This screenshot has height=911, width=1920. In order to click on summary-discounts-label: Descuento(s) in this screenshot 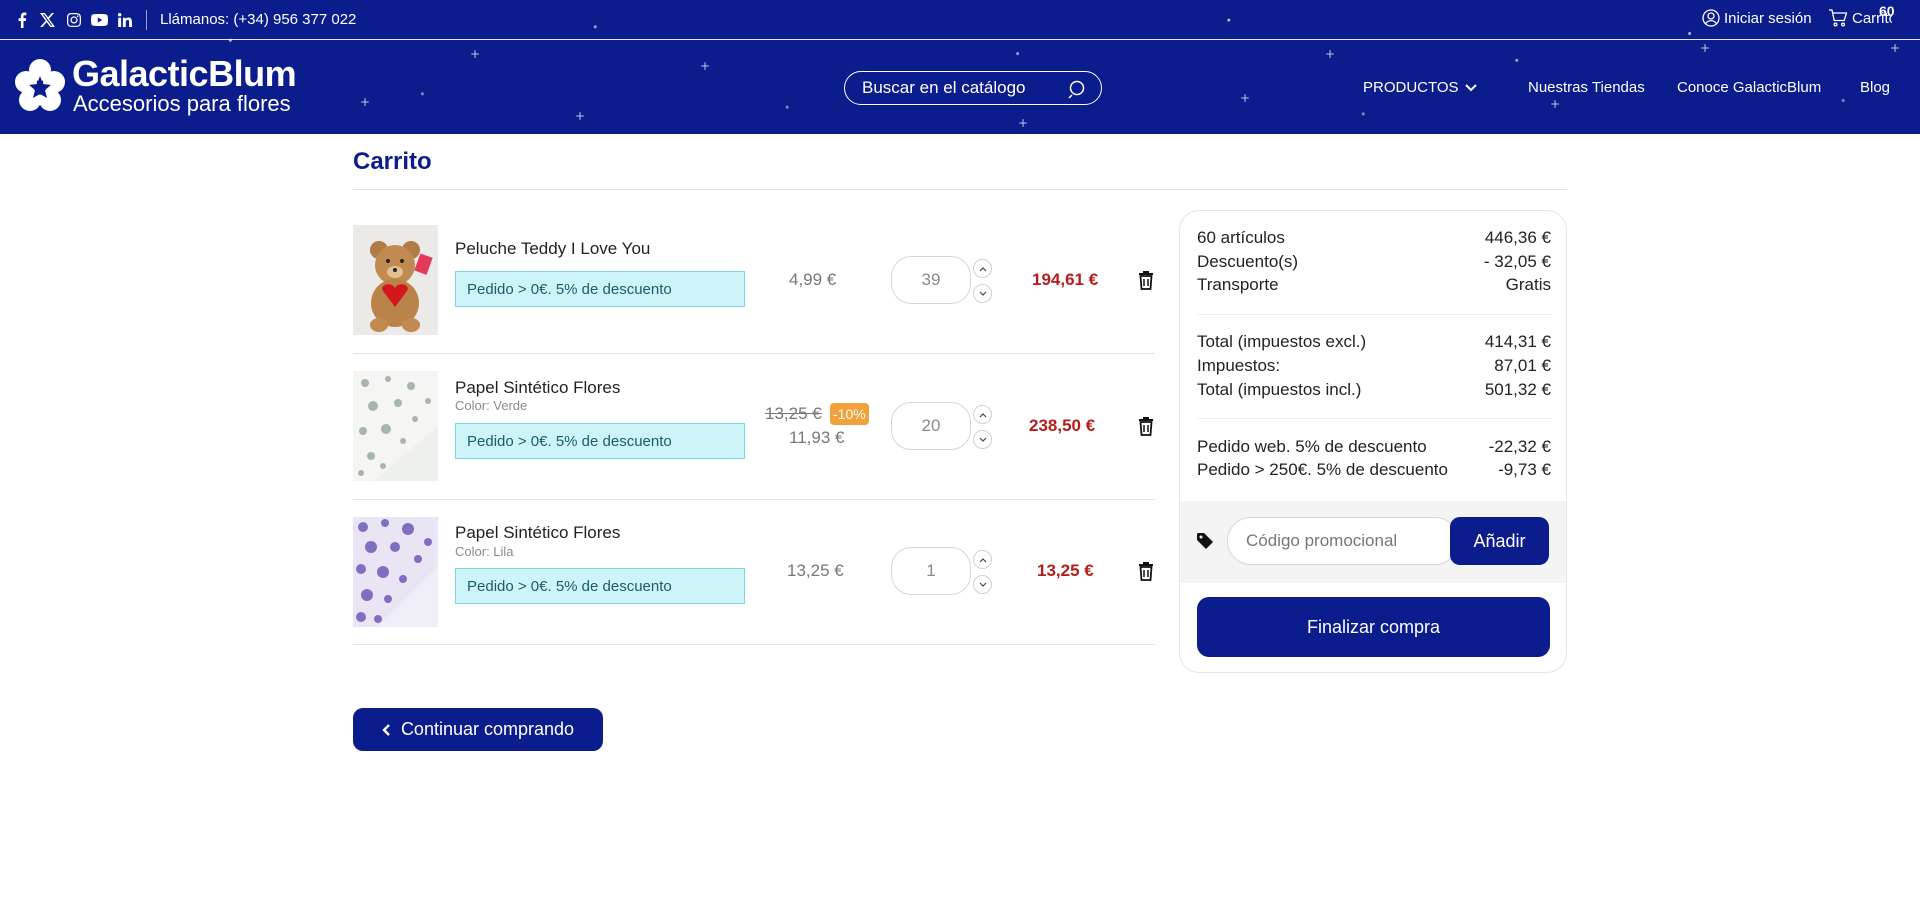, I will do `click(1248, 261)`.